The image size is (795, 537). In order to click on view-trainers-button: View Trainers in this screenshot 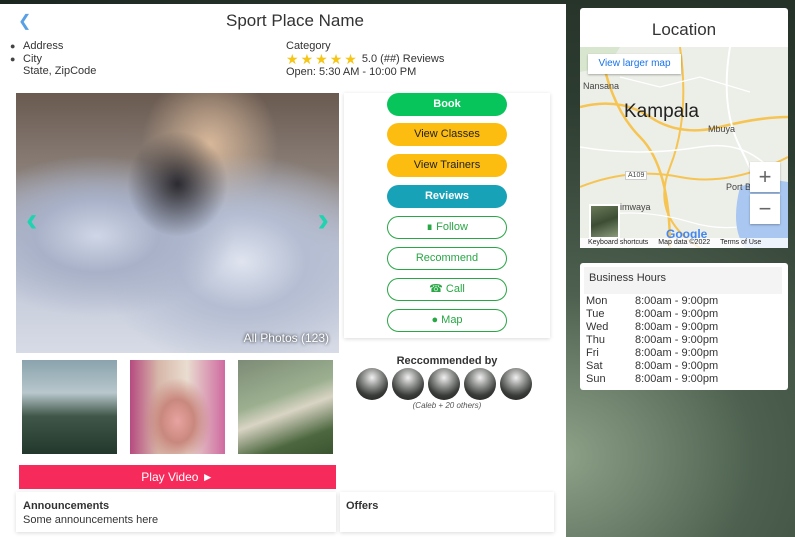, I will do `click(447, 165)`.